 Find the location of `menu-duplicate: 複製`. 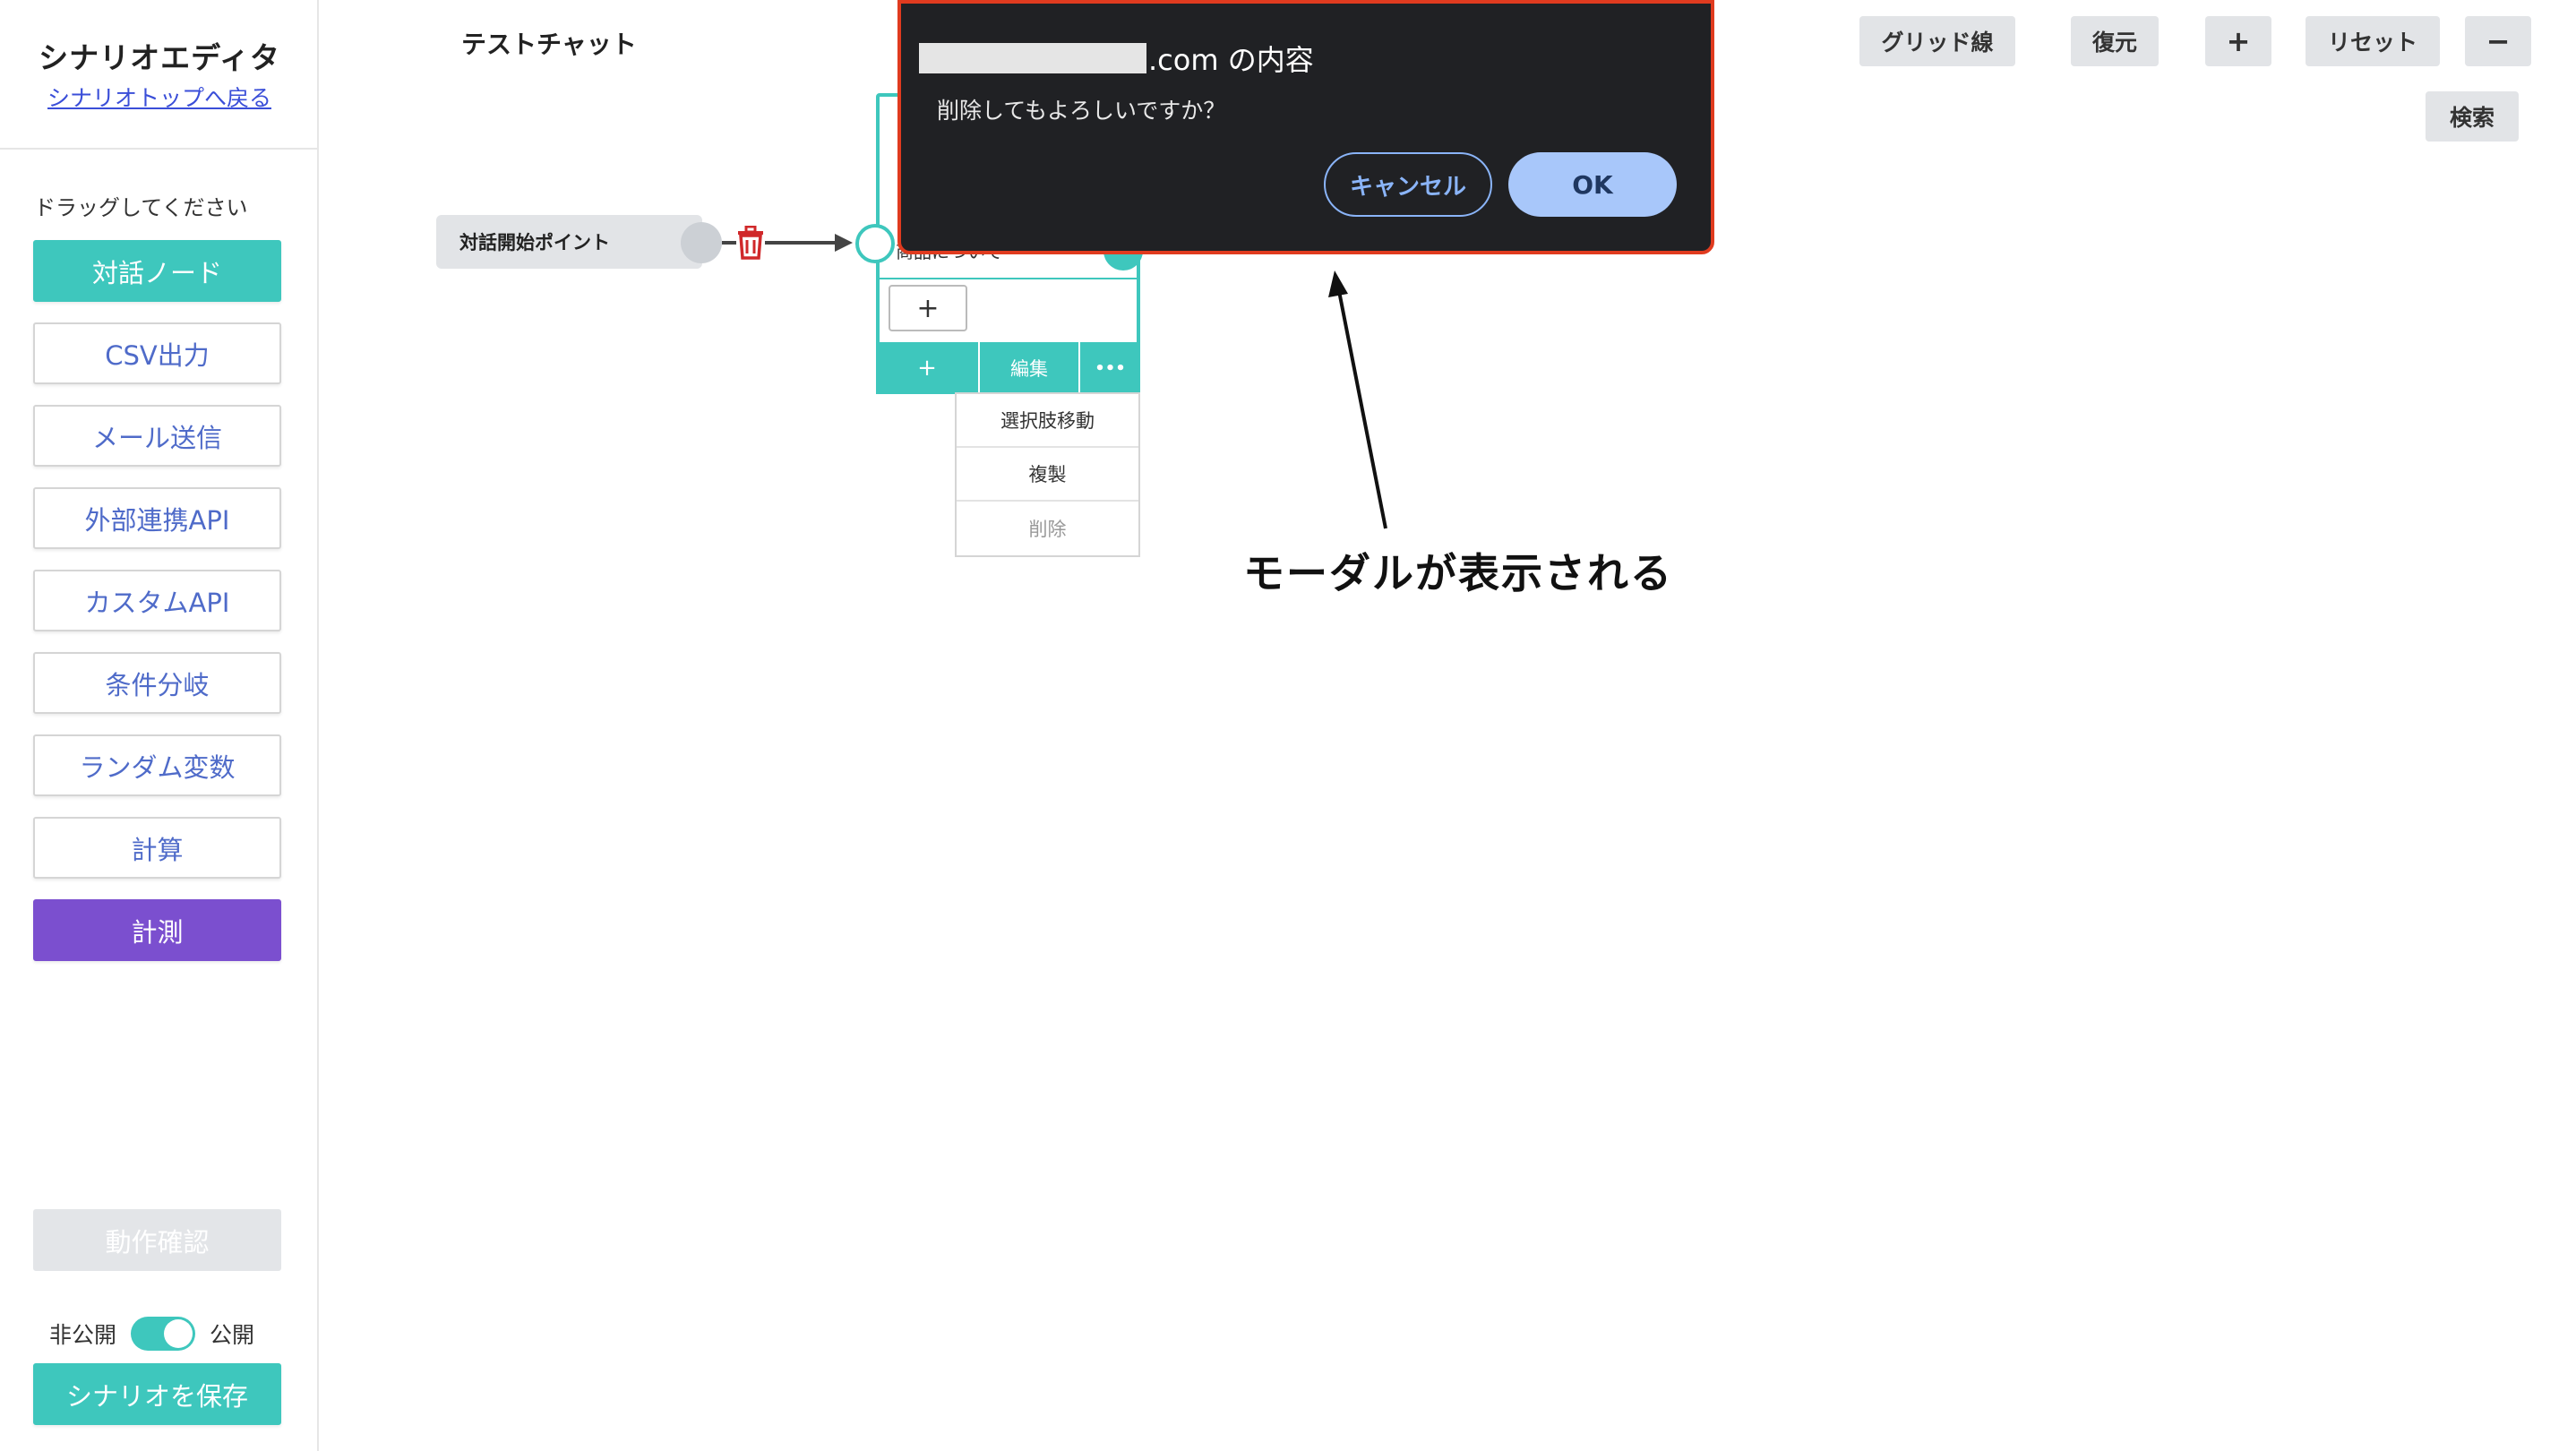

menu-duplicate: 複製 is located at coordinates (1047, 475).